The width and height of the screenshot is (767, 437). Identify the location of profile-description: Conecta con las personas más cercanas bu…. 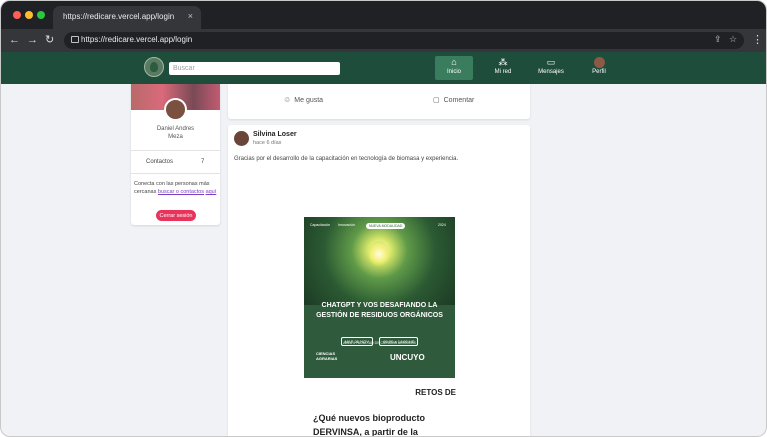
(176, 188).